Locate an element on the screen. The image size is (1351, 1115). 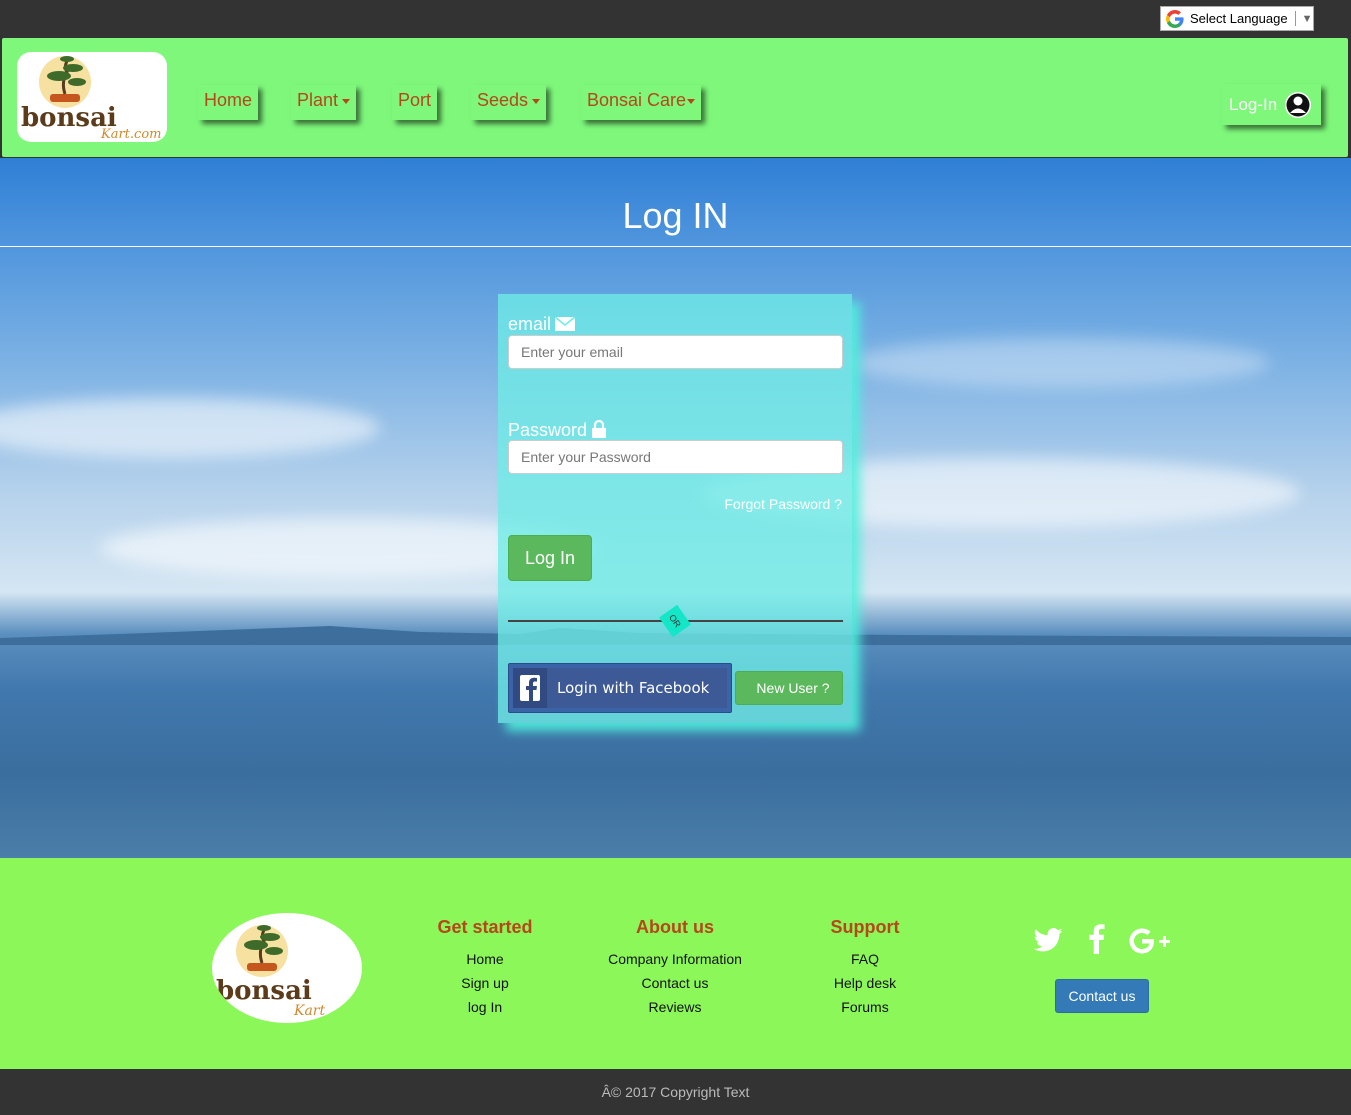
password-label: Password is located at coordinates (557, 430).